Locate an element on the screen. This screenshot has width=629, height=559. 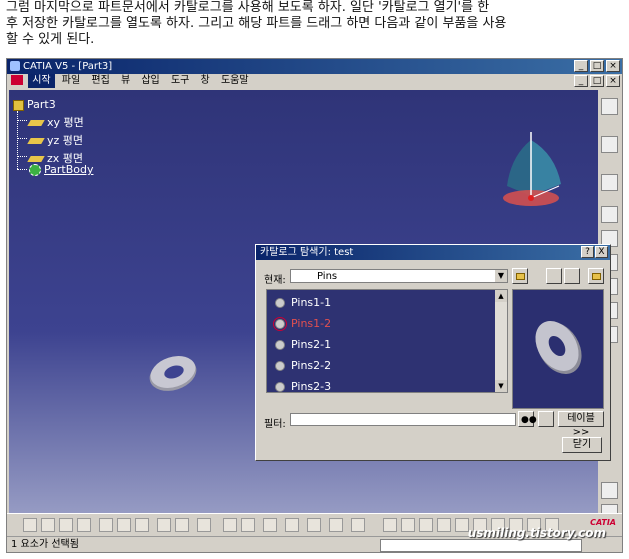
list-item: Pins2-2 is located at coordinates (303, 365).